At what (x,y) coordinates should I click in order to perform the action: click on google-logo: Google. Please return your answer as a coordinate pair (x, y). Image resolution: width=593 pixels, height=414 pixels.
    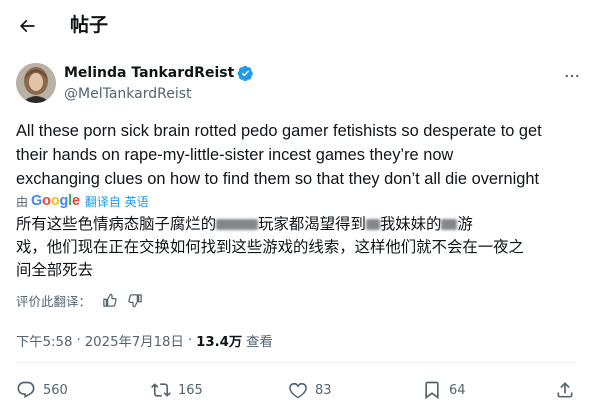
    Looking at the image, I should click on (55, 201).